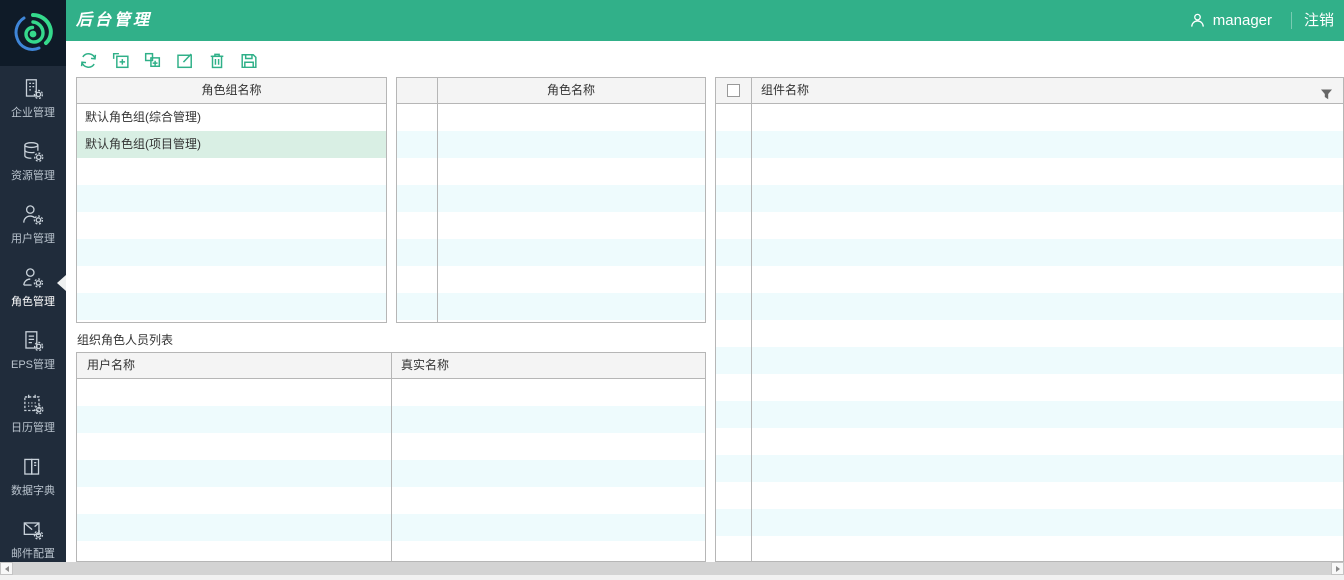  Describe the element at coordinates (33, 175) in the screenshot. I see `sidebar-item-label: 资源管理` at that location.